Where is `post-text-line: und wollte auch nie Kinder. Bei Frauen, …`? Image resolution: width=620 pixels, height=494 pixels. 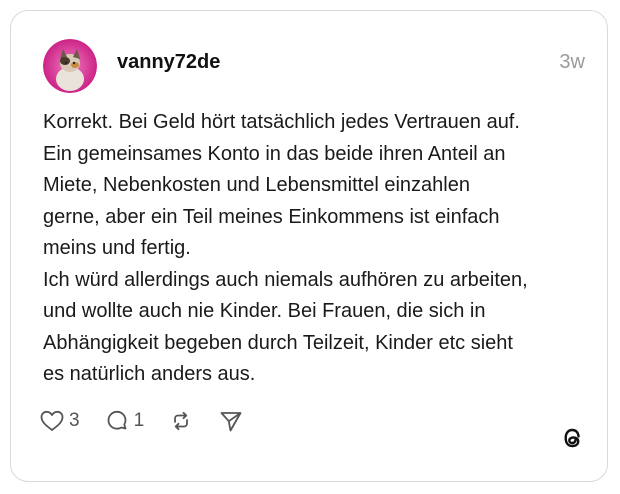 post-text-line: und wollte auch nie Kinder. Bei Frauen, … is located at coordinates (264, 311).